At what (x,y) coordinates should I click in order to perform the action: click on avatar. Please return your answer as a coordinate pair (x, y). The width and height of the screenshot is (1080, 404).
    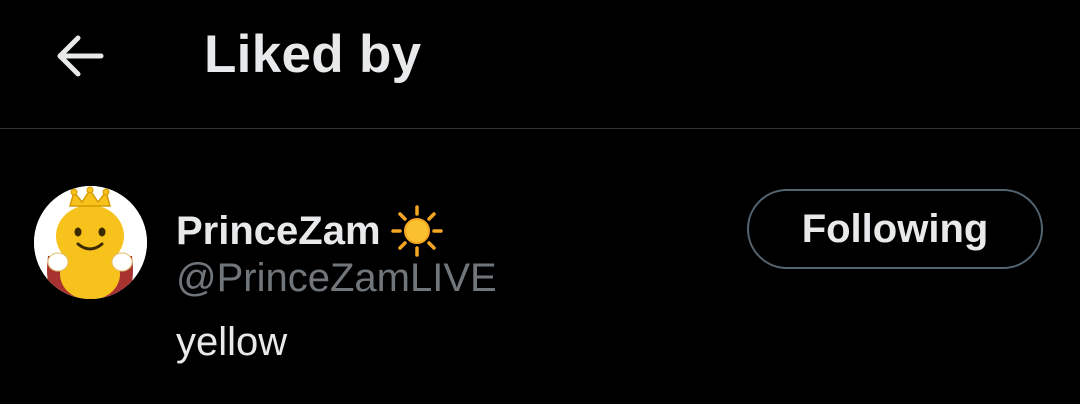
    Looking at the image, I should click on (90, 242).